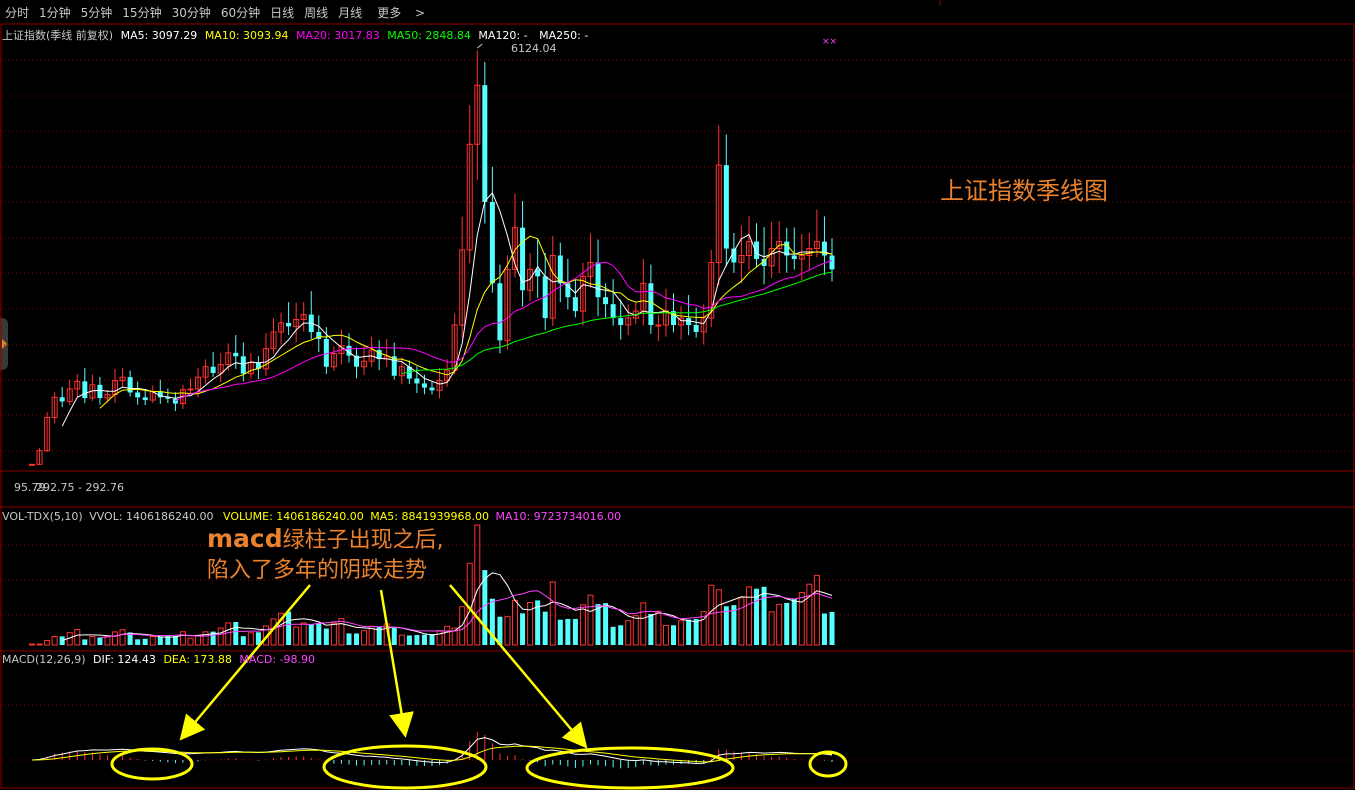 Image resolution: width=1355 pixels, height=790 pixels. What do you see at coordinates (564, 35) in the screenshot?
I see `ma250-label: MA250: -` at bounding box center [564, 35].